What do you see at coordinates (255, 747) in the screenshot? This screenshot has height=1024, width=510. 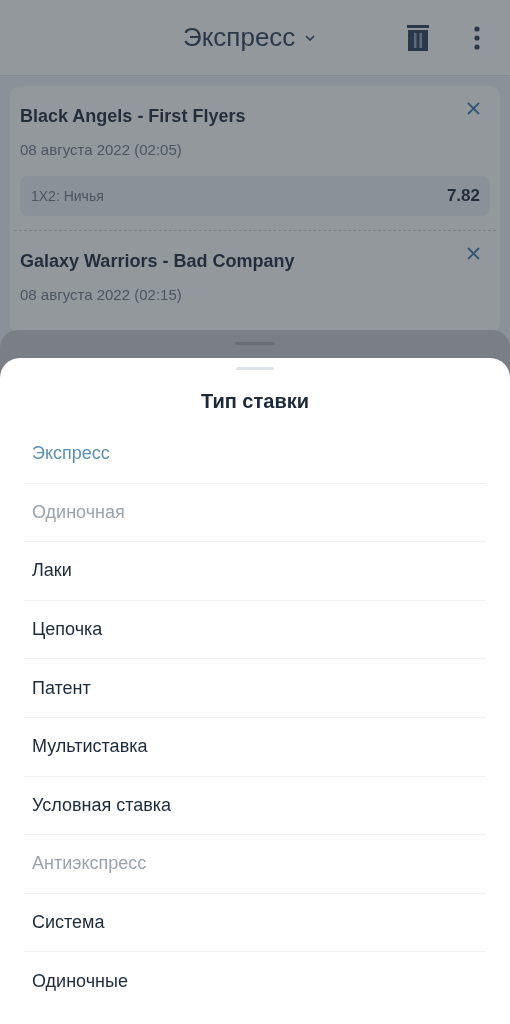 I see `bet-type-option: Мультиставка` at bounding box center [255, 747].